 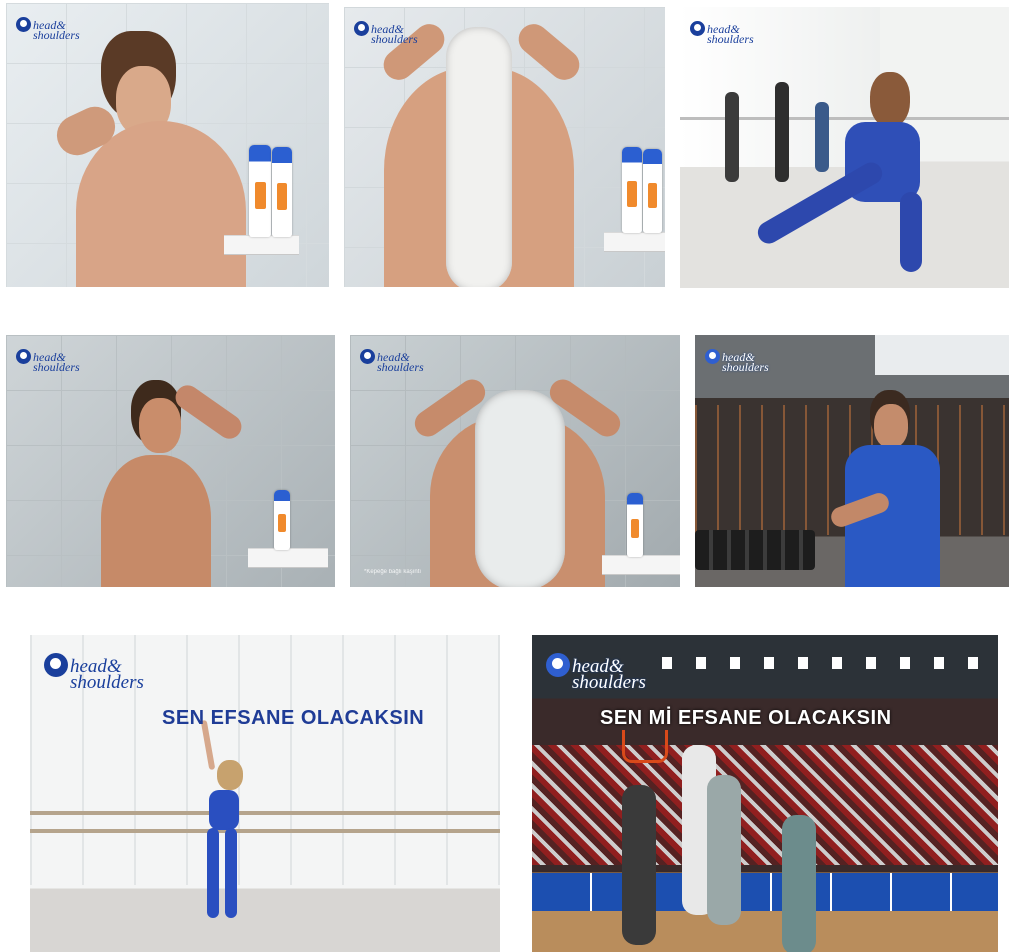 I want to click on disclaimer-text: *Kepeğe bağlı kaşıntı, so click(x=393, y=572).